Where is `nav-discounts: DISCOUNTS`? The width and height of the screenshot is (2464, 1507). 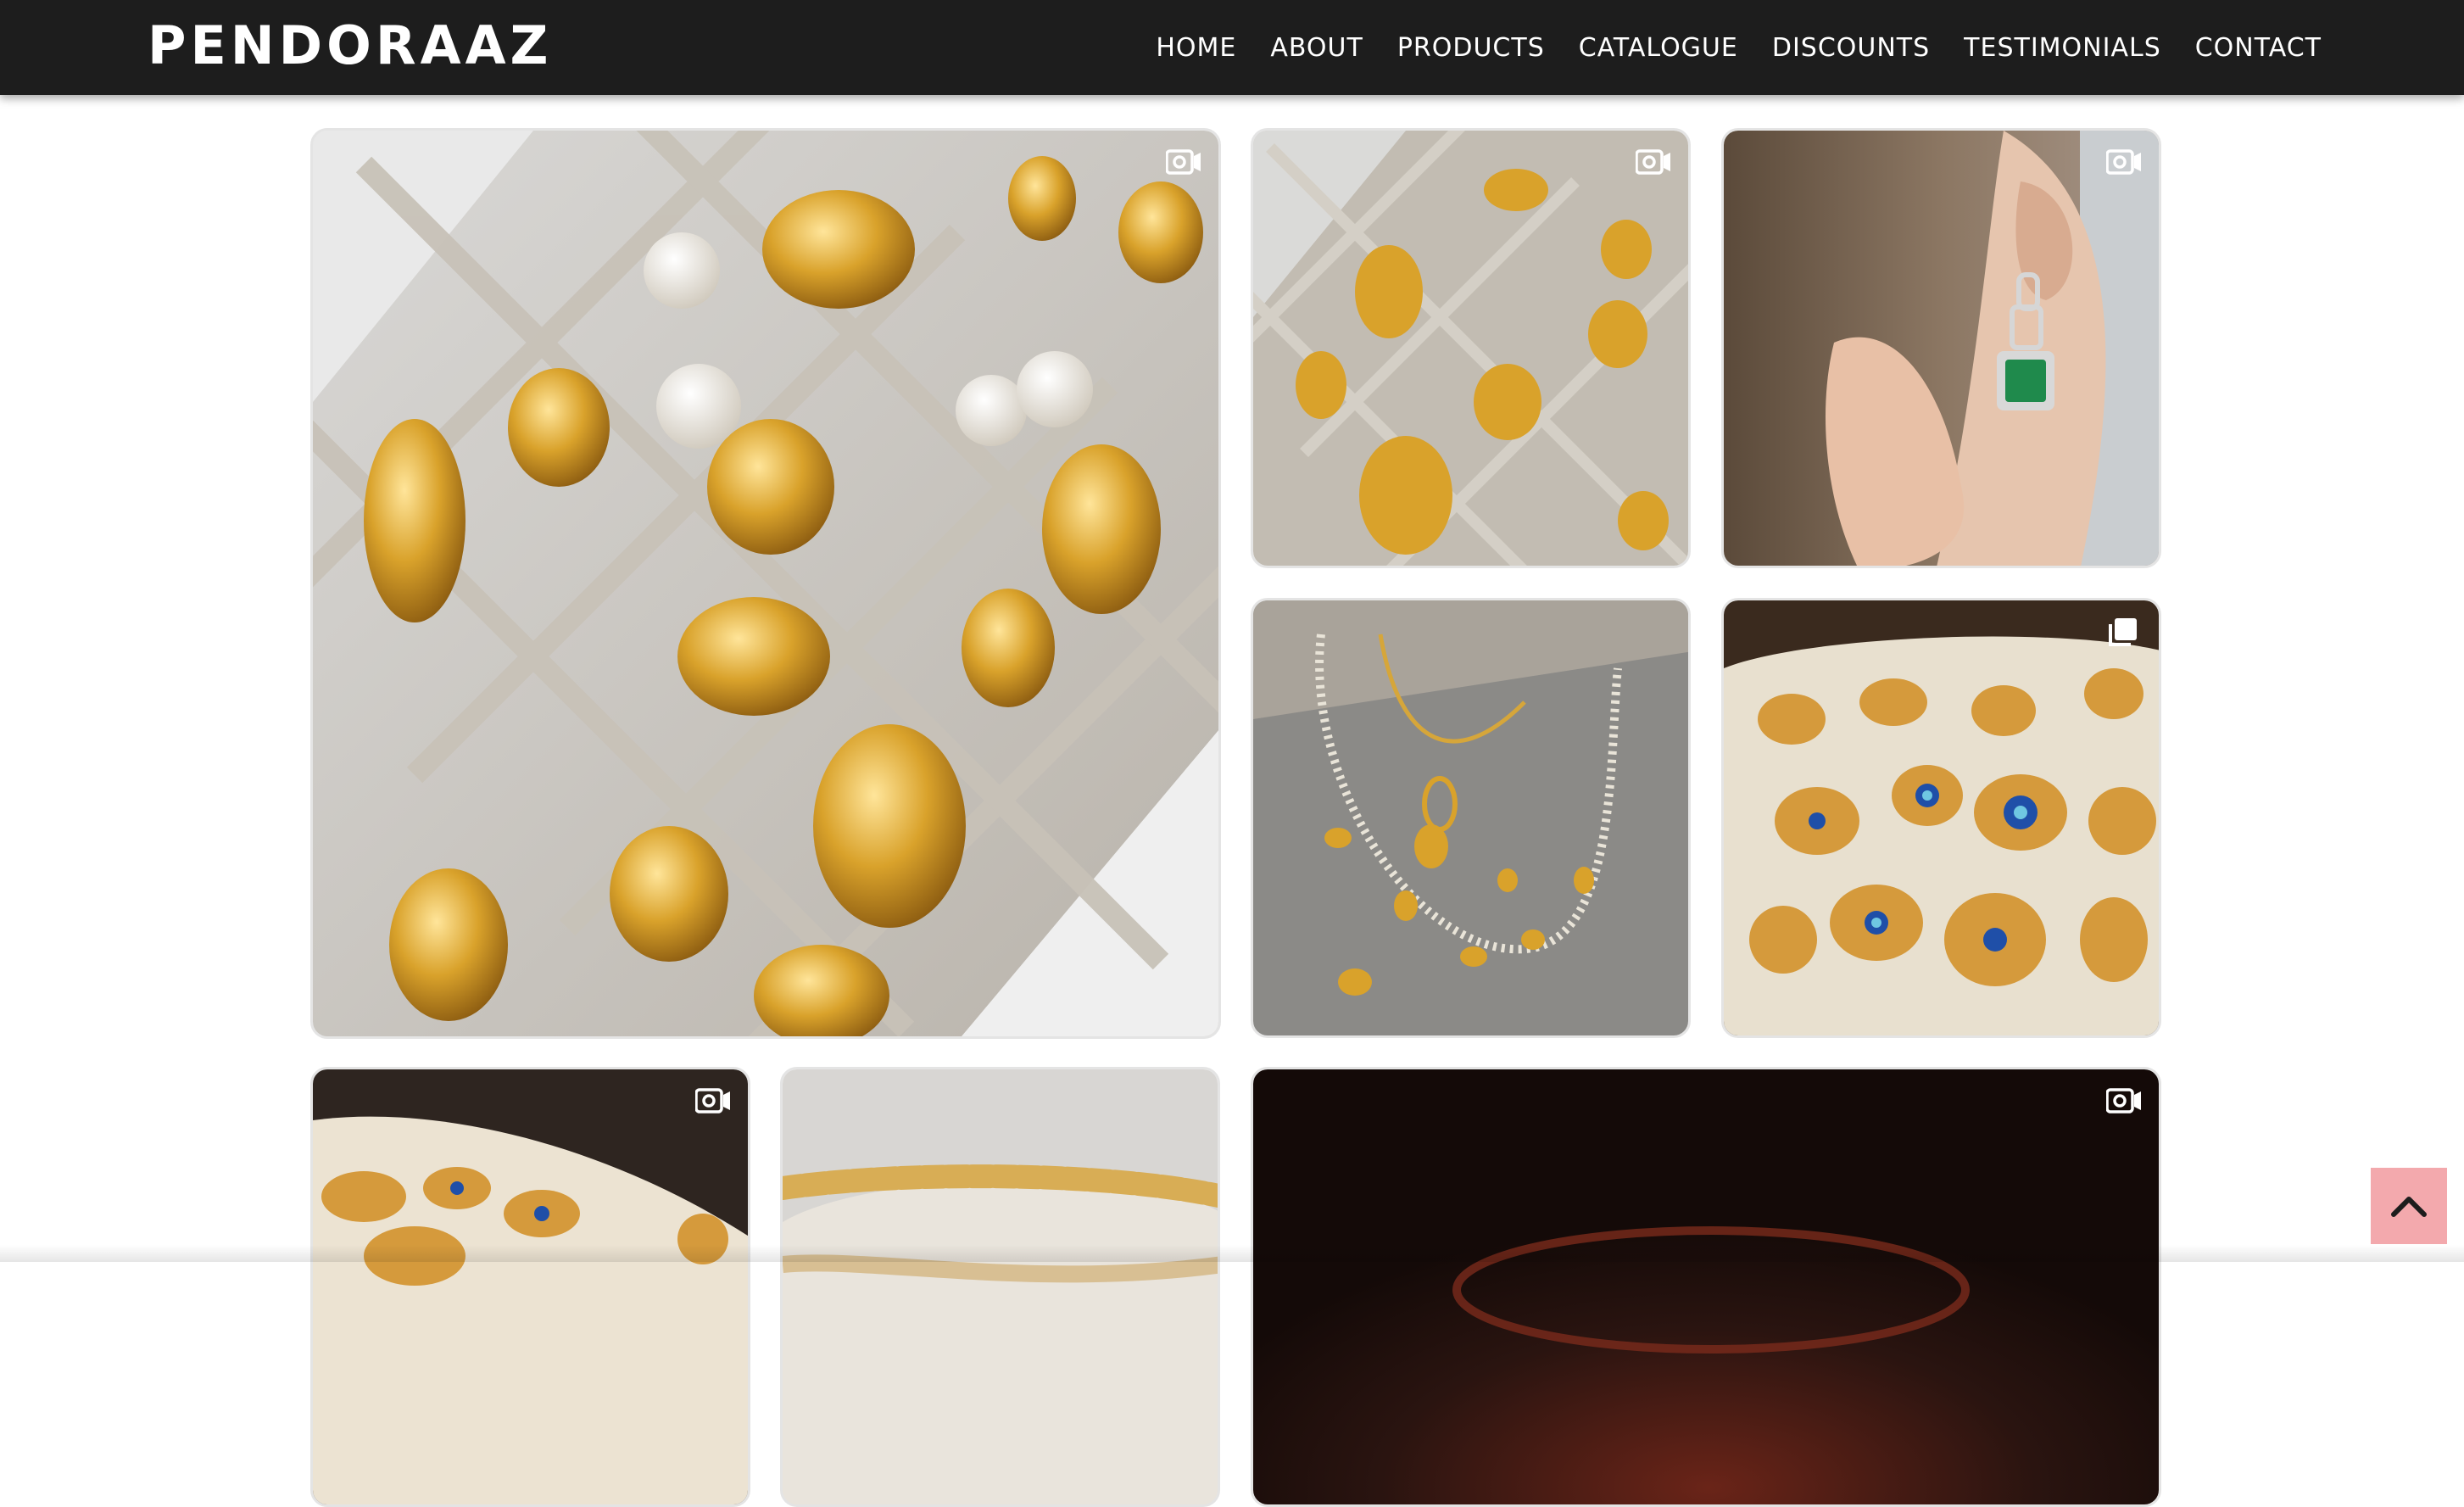
nav-discounts: DISCOUNTS is located at coordinates (1851, 48).